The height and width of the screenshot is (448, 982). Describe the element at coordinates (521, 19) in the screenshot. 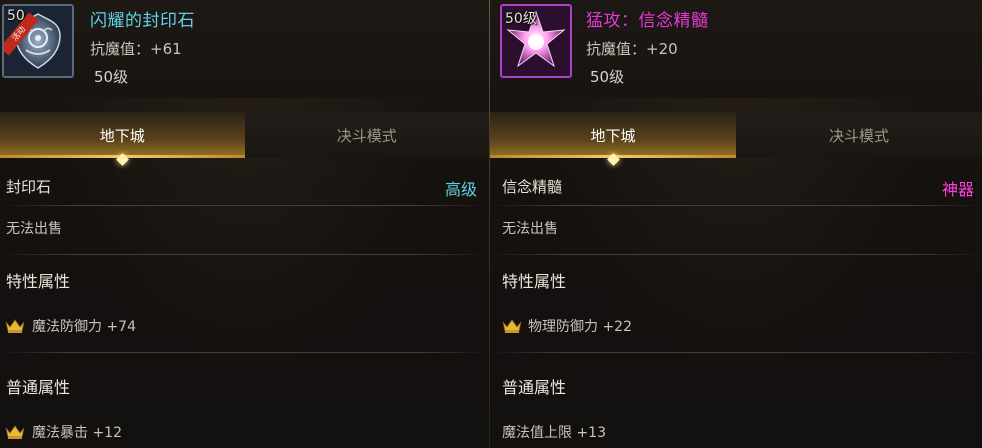

I see `icon-level-badge: 50级` at that location.